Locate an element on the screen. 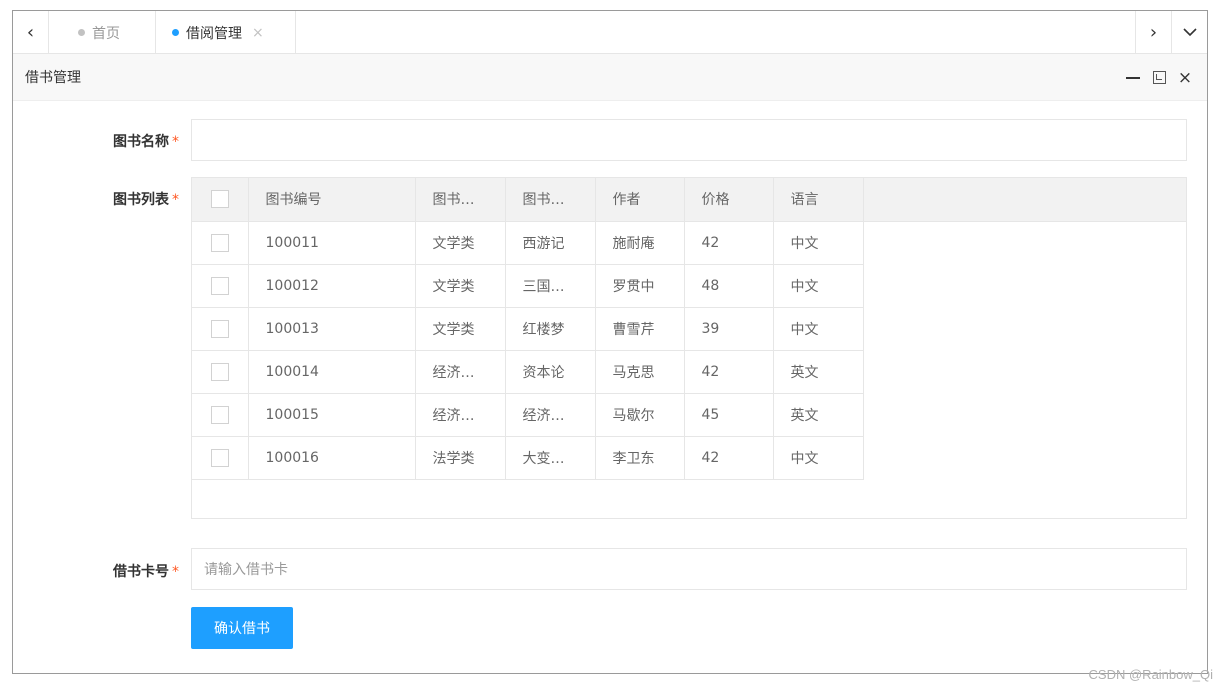  table-row: 100016 法学类 大变… 李卫东 42 中文 is located at coordinates (528, 458).